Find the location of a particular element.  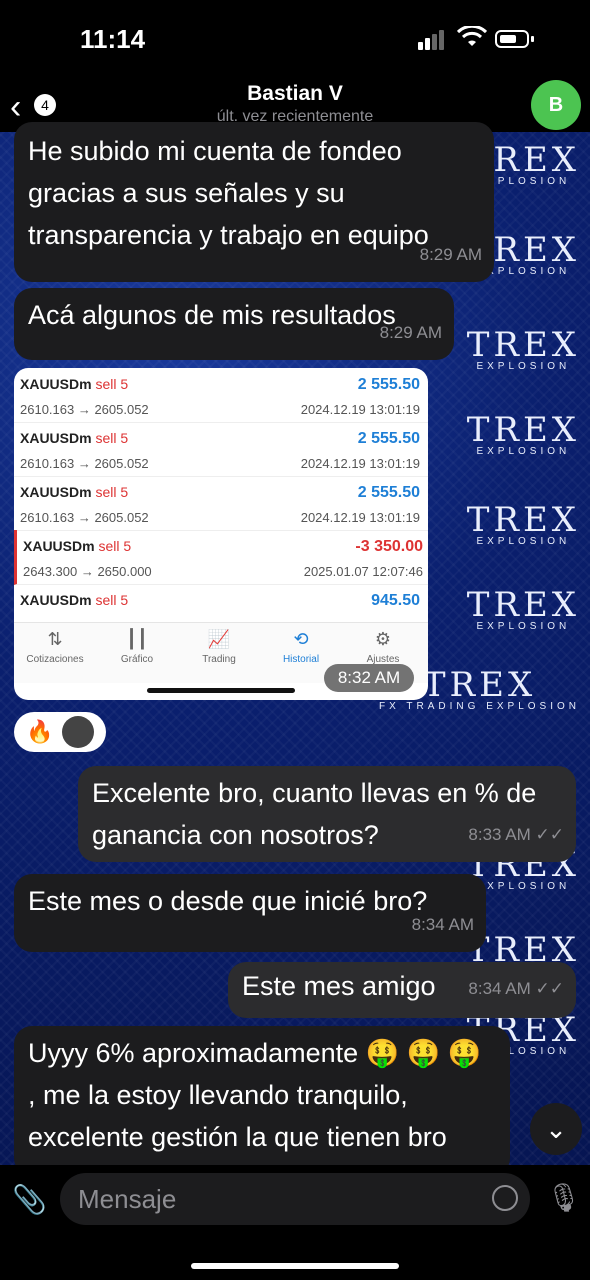

chevron-down-icon: ⌄ is located at coordinates (556, 1129).